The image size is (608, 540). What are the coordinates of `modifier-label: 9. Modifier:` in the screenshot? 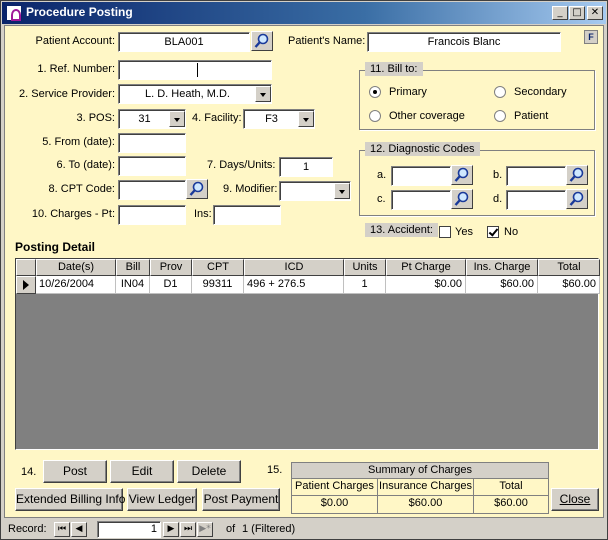 It's located at (250, 189).